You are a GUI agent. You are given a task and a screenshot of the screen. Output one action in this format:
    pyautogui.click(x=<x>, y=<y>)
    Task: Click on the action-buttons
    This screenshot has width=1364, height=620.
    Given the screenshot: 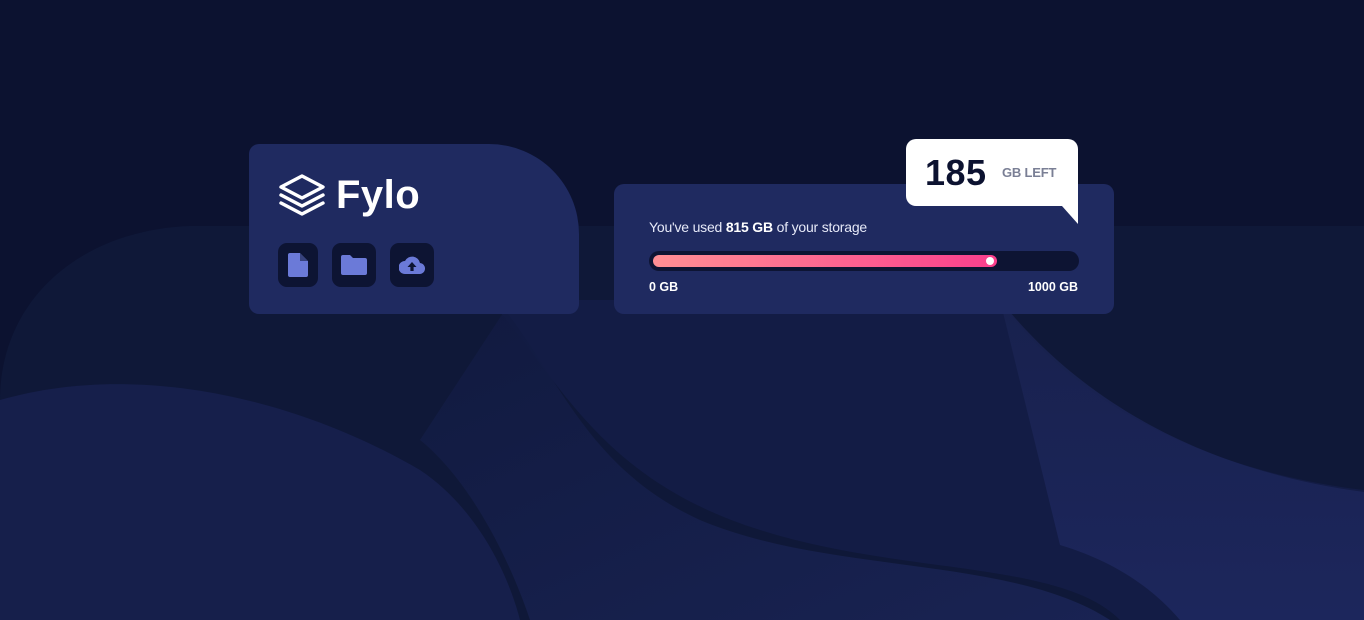 What is the action you would take?
    pyautogui.click(x=363, y=265)
    